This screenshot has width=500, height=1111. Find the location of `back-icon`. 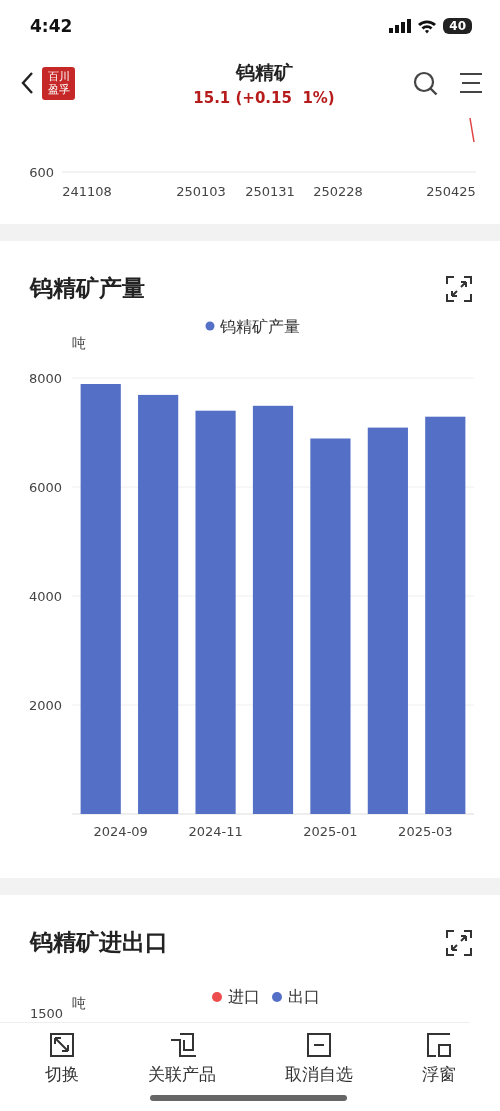

back-icon is located at coordinates (27, 83).